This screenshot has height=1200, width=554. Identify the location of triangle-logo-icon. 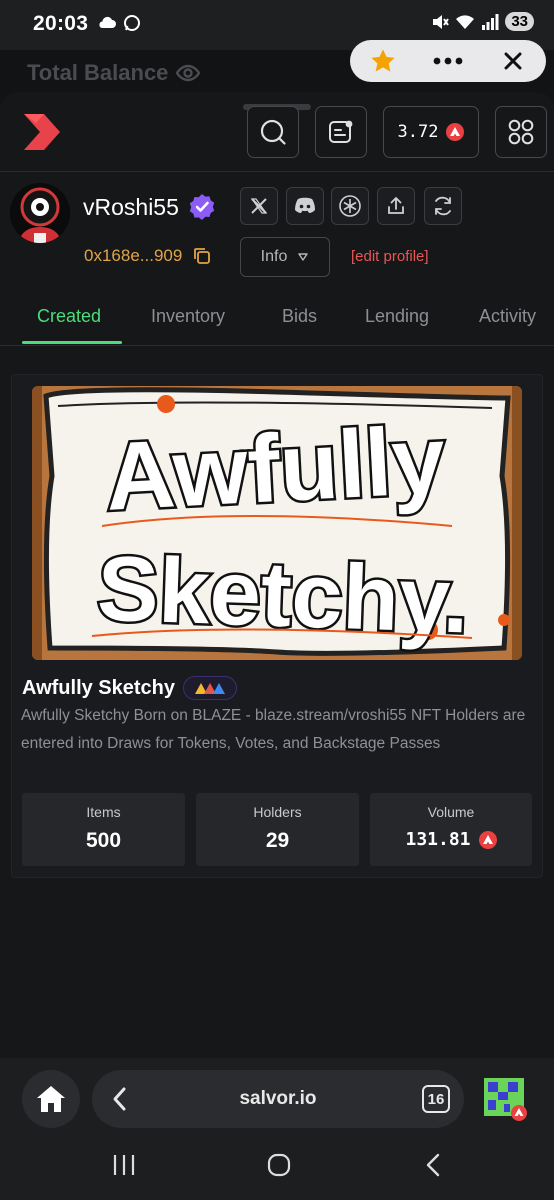
(210, 688).